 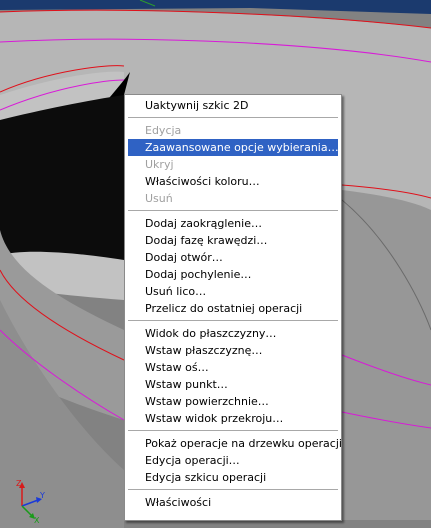 What do you see at coordinates (233, 502) in the screenshot?
I see `menu-item-wlasciwosci: Właściwości` at bounding box center [233, 502].